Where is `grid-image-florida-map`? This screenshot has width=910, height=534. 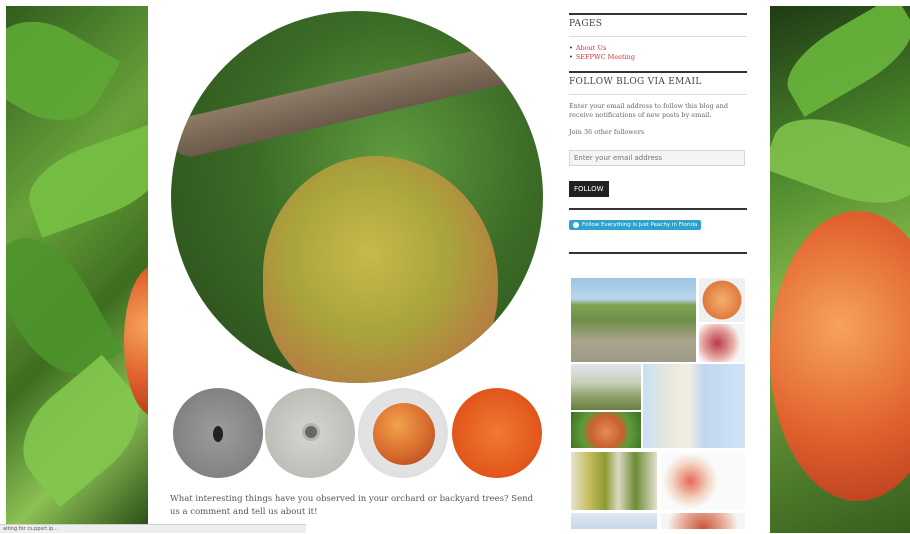
grid-image-florida-map is located at coordinates (694, 406).